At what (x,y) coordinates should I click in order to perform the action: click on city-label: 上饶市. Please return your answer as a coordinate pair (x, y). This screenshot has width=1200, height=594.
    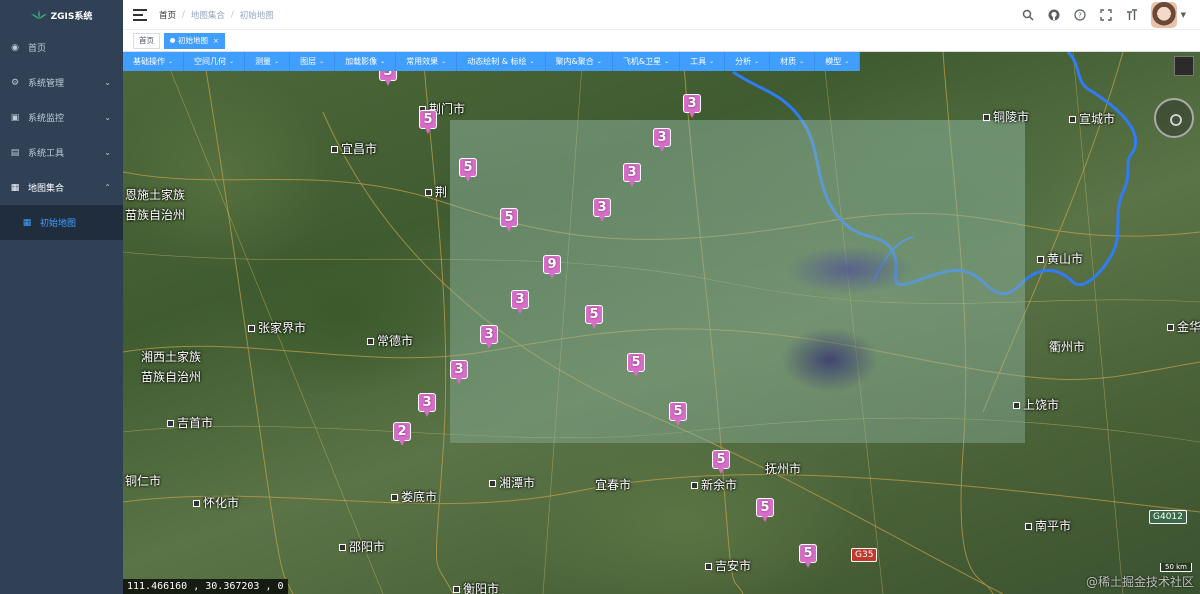
    Looking at the image, I should click on (1036, 404).